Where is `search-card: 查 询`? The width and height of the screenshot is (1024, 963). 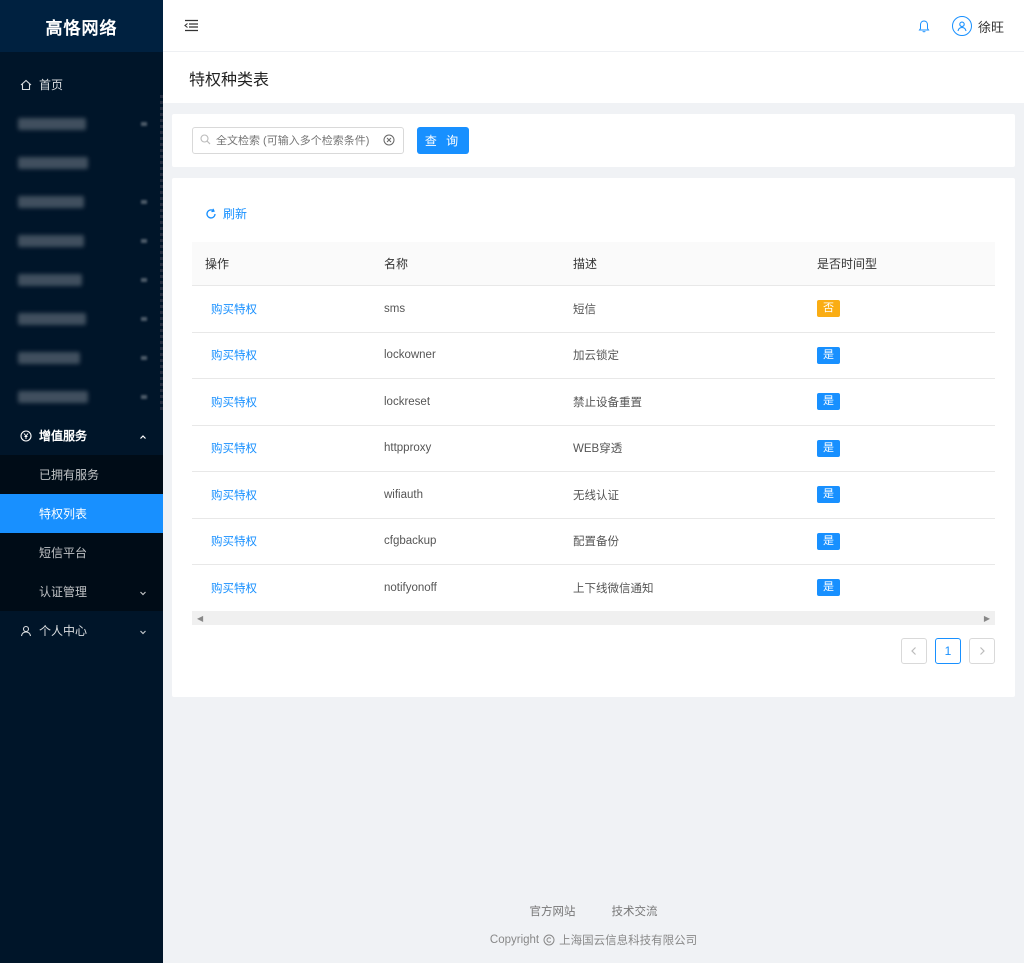
search-card: 查 询 is located at coordinates (593, 140).